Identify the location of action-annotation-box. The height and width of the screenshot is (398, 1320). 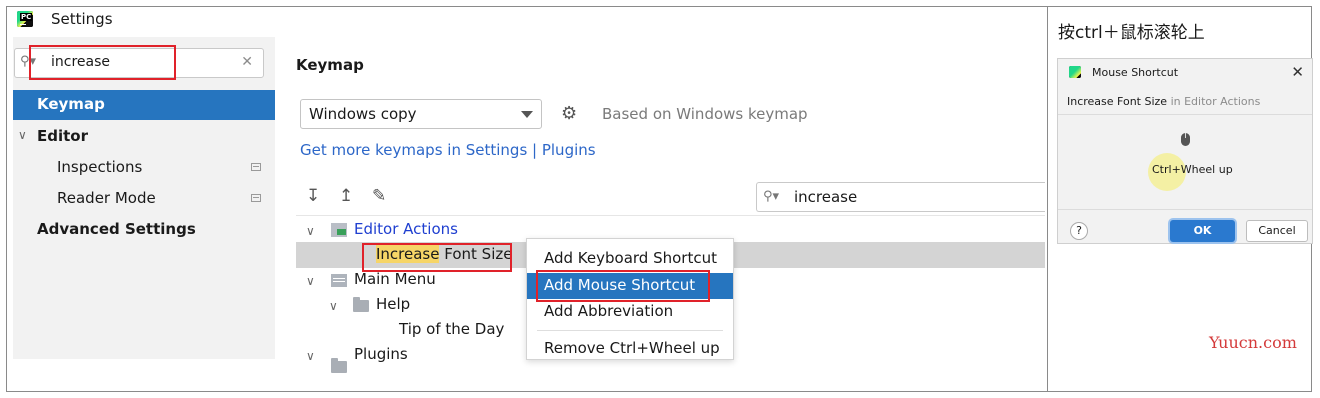
(437, 257).